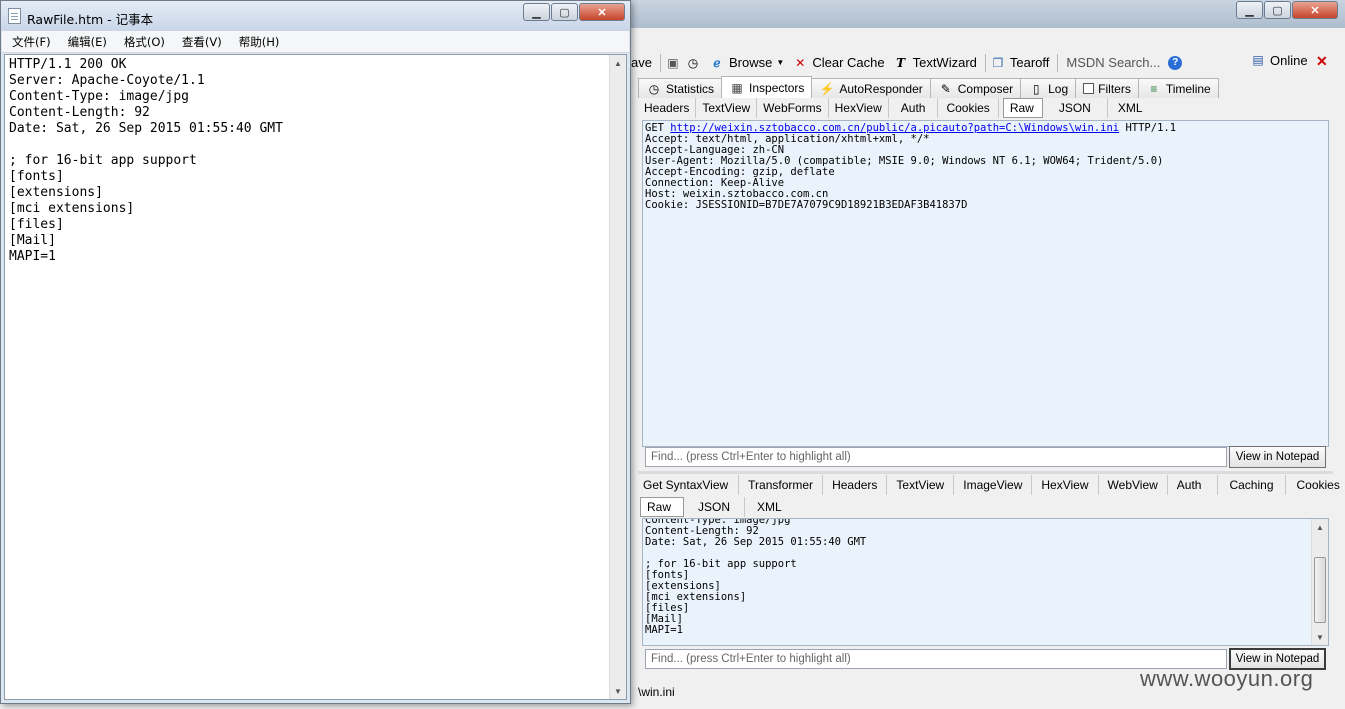  I want to click on tab-label: Composer, so click(985, 88).